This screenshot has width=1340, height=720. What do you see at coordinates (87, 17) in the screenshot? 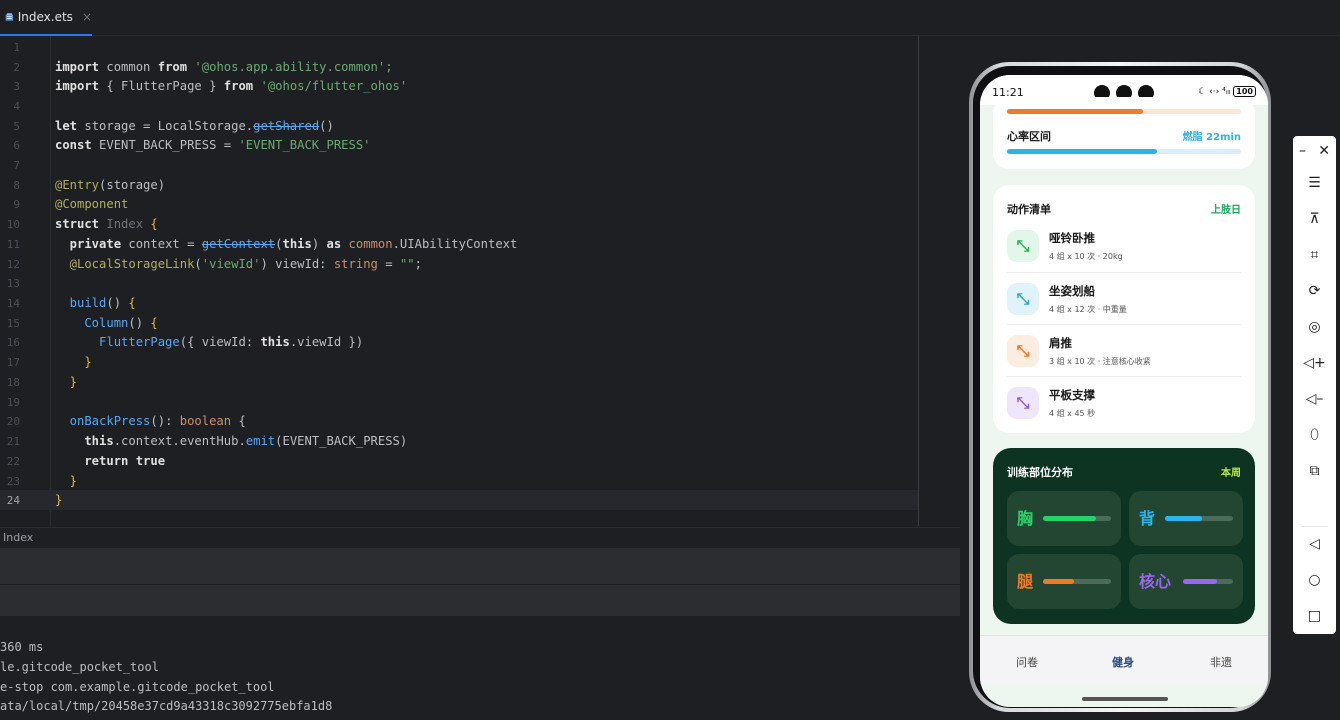
I see `tab-close-icon: ×` at bounding box center [87, 17].